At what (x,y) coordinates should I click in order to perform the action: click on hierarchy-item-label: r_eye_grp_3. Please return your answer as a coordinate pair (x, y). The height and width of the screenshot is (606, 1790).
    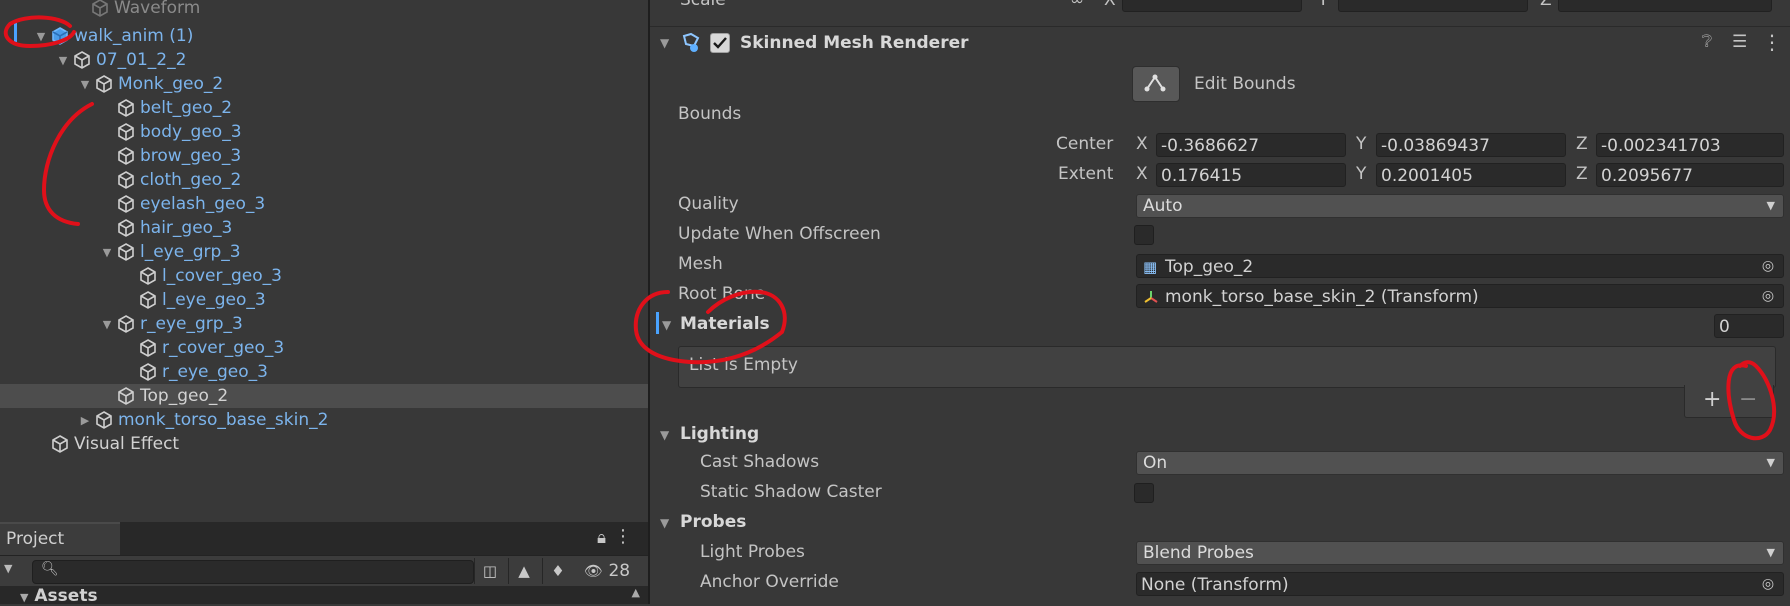
    Looking at the image, I should click on (191, 324).